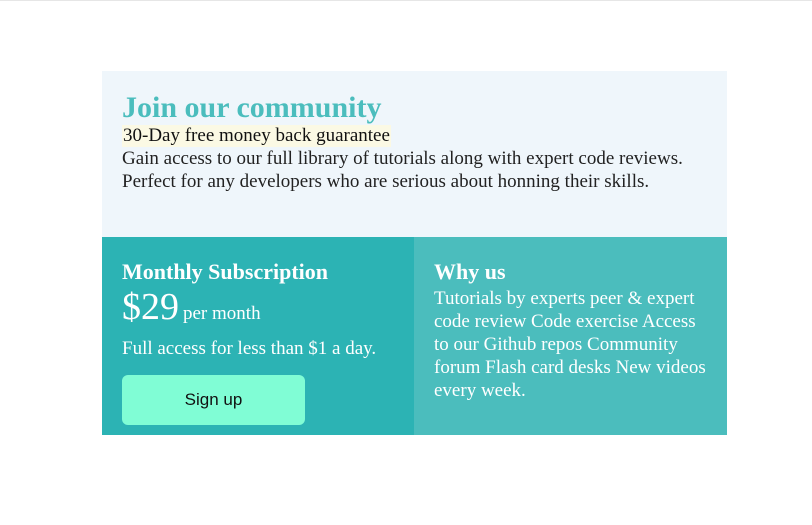 The height and width of the screenshot is (525, 812). I want to click on why-us-title: Why us, so click(470, 271).